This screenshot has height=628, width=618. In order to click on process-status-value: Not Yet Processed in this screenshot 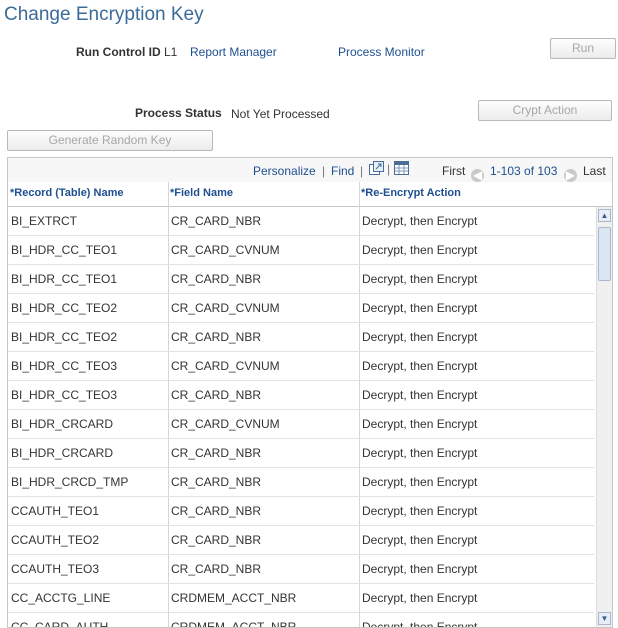, I will do `click(280, 114)`.